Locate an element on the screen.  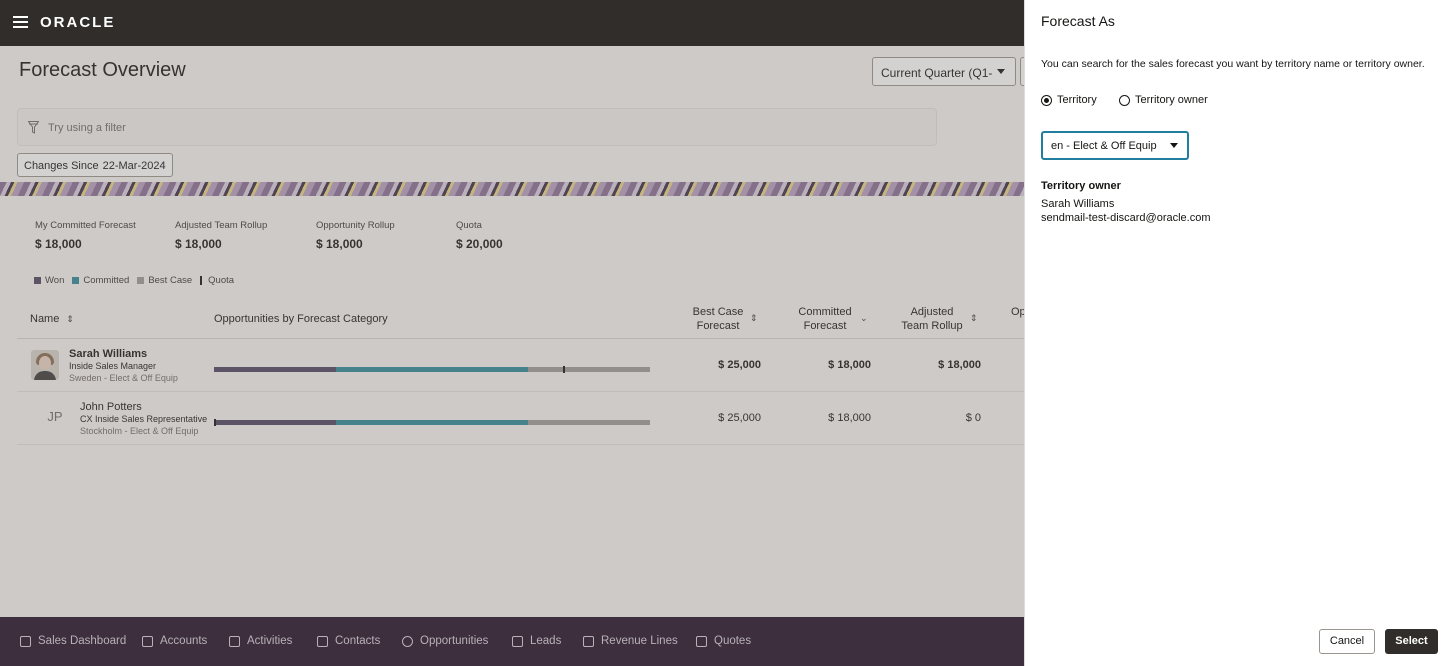
territory-select-value: en - Elect & Off Equip is located at coordinates (1104, 146).